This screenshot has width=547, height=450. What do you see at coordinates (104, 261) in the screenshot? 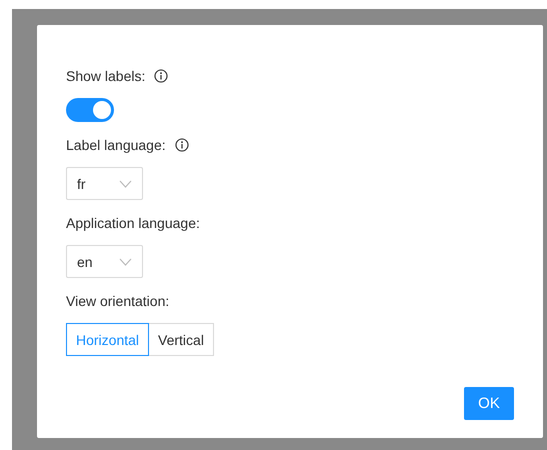
I see `language-dropdown: en` at bounding box center [104, 261].